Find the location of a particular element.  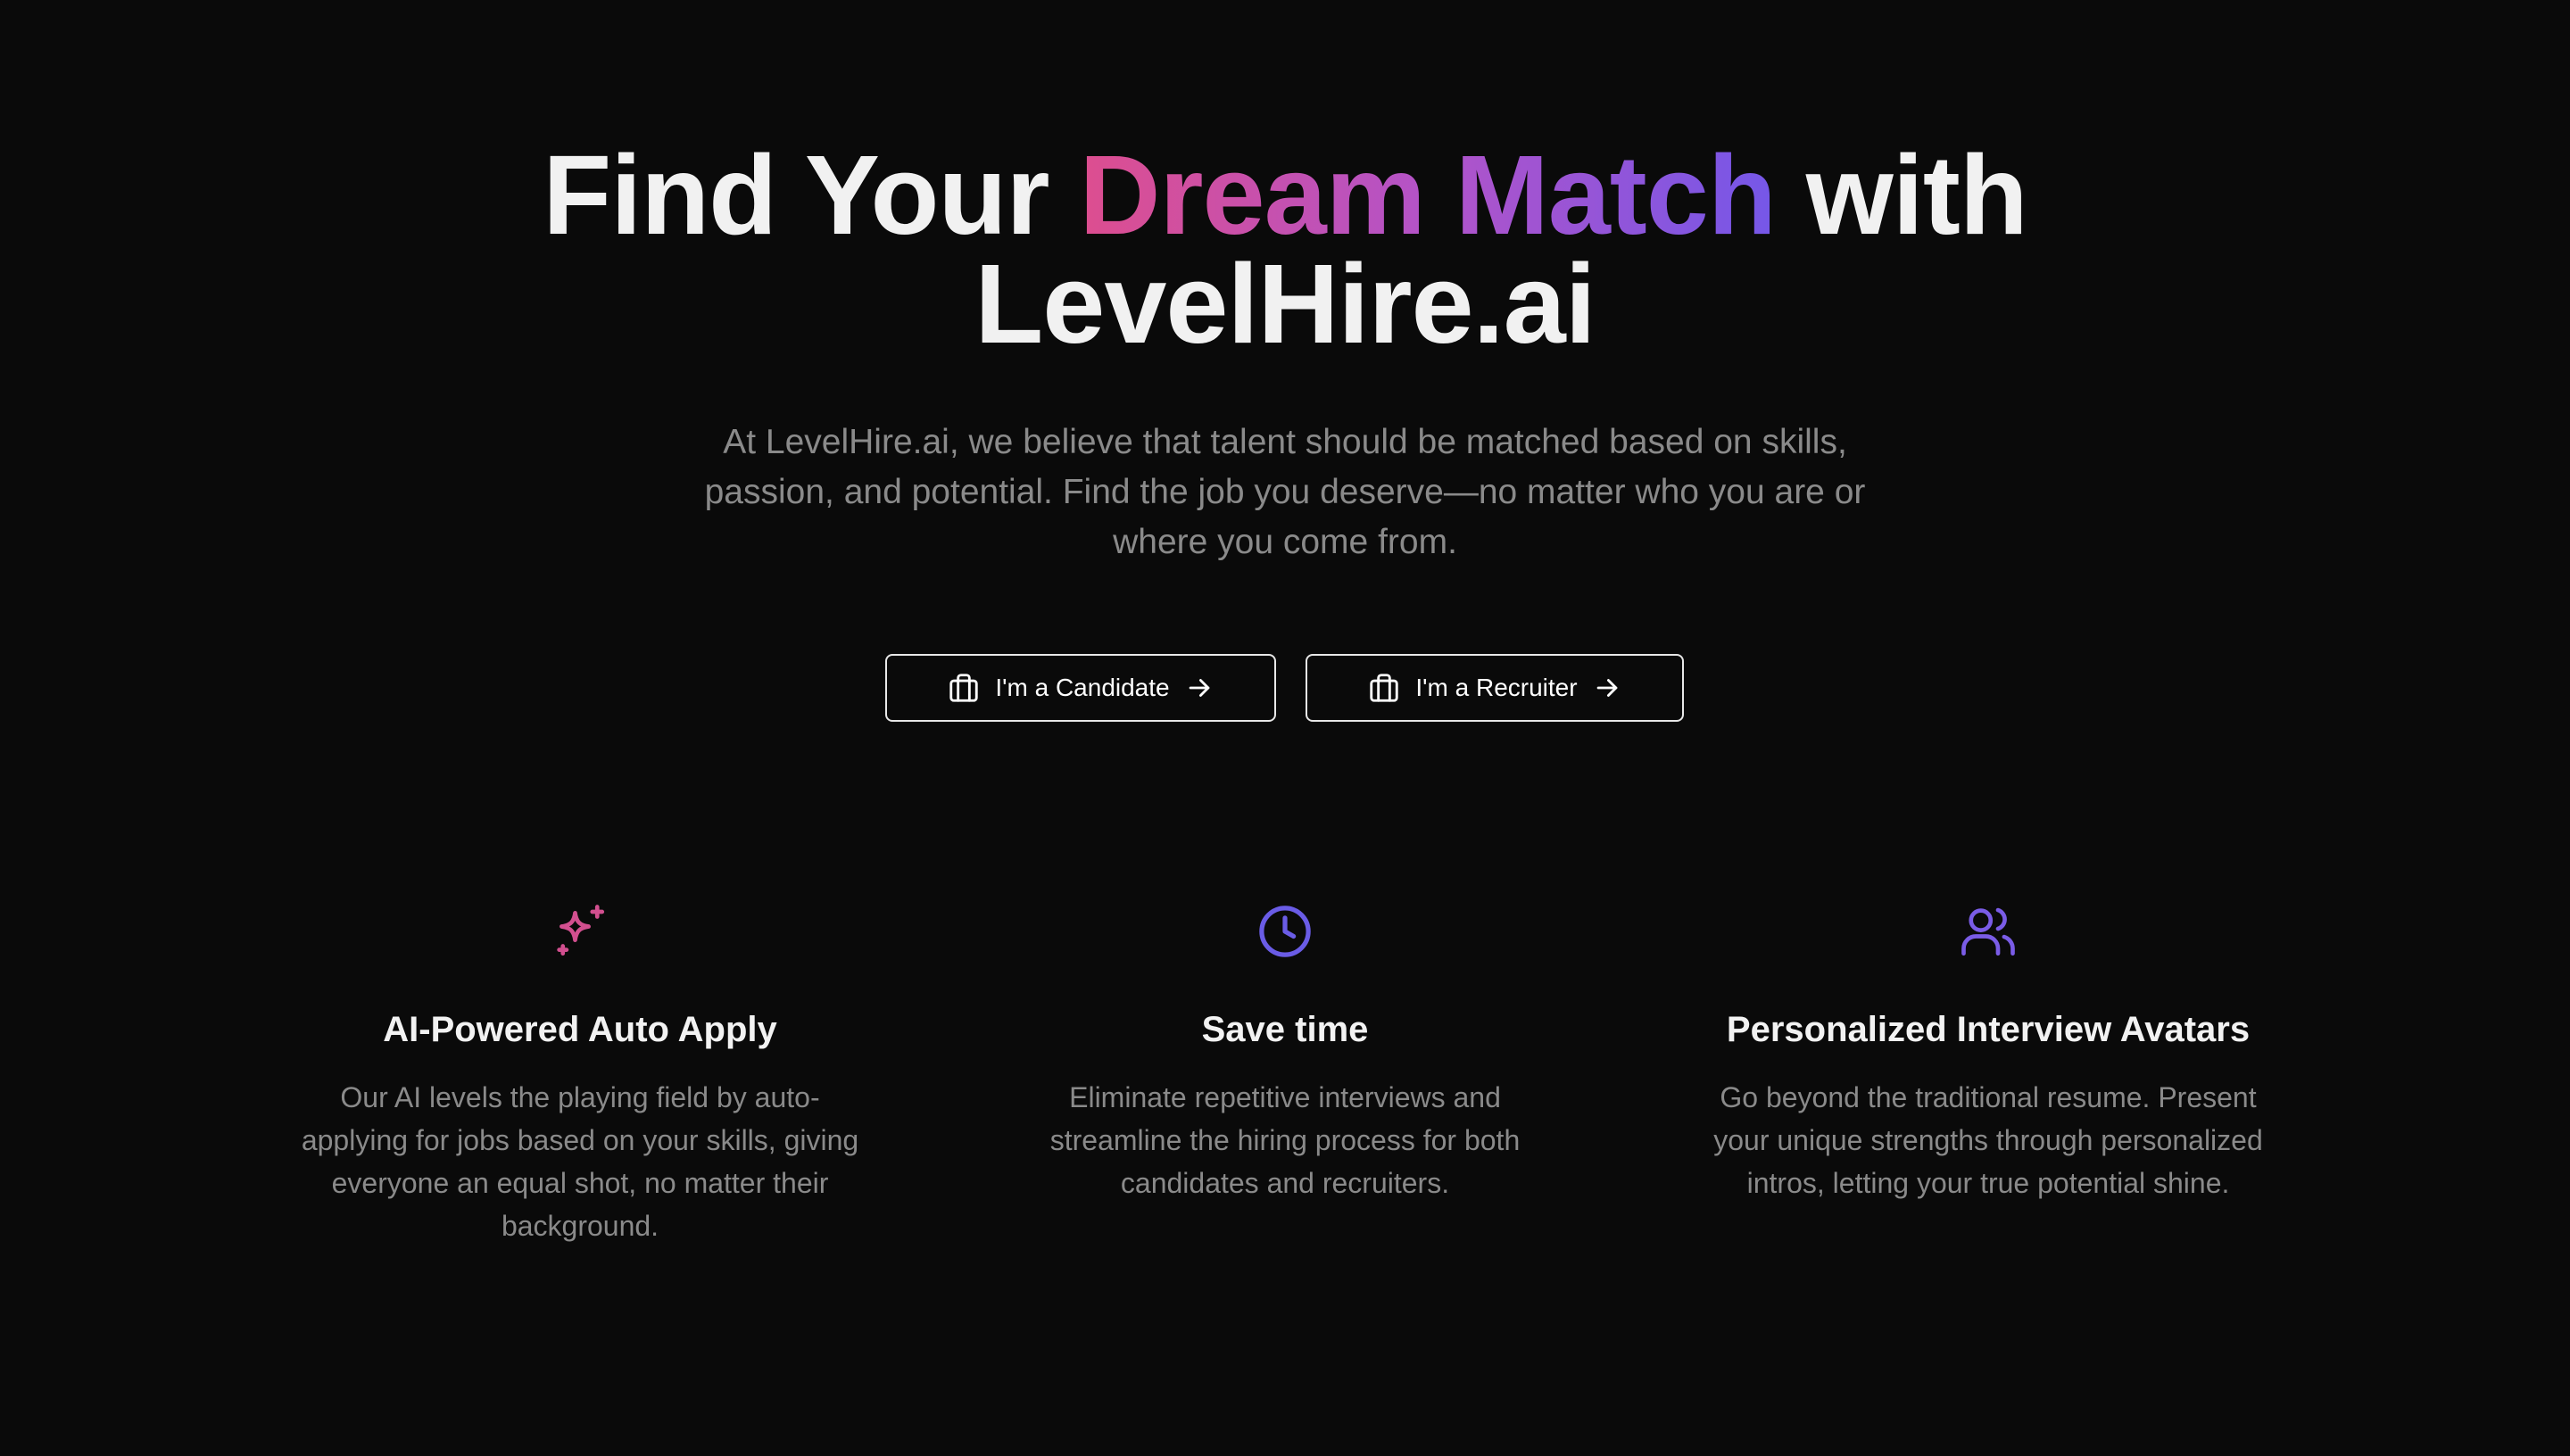

recruiter-button-label: I'm a Recruiter is located at coordinates (1496, 687).